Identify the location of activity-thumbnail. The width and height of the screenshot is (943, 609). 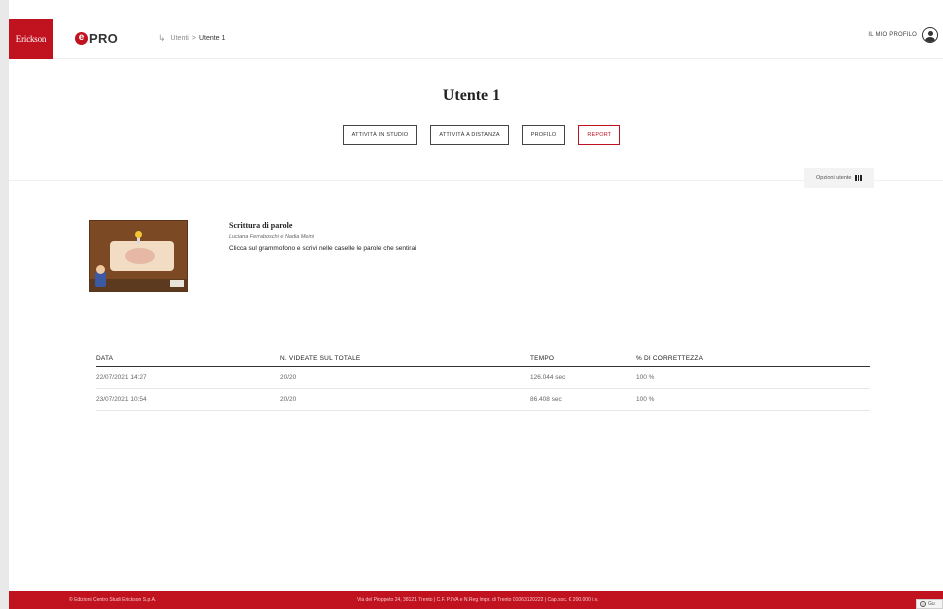
(138, 256).